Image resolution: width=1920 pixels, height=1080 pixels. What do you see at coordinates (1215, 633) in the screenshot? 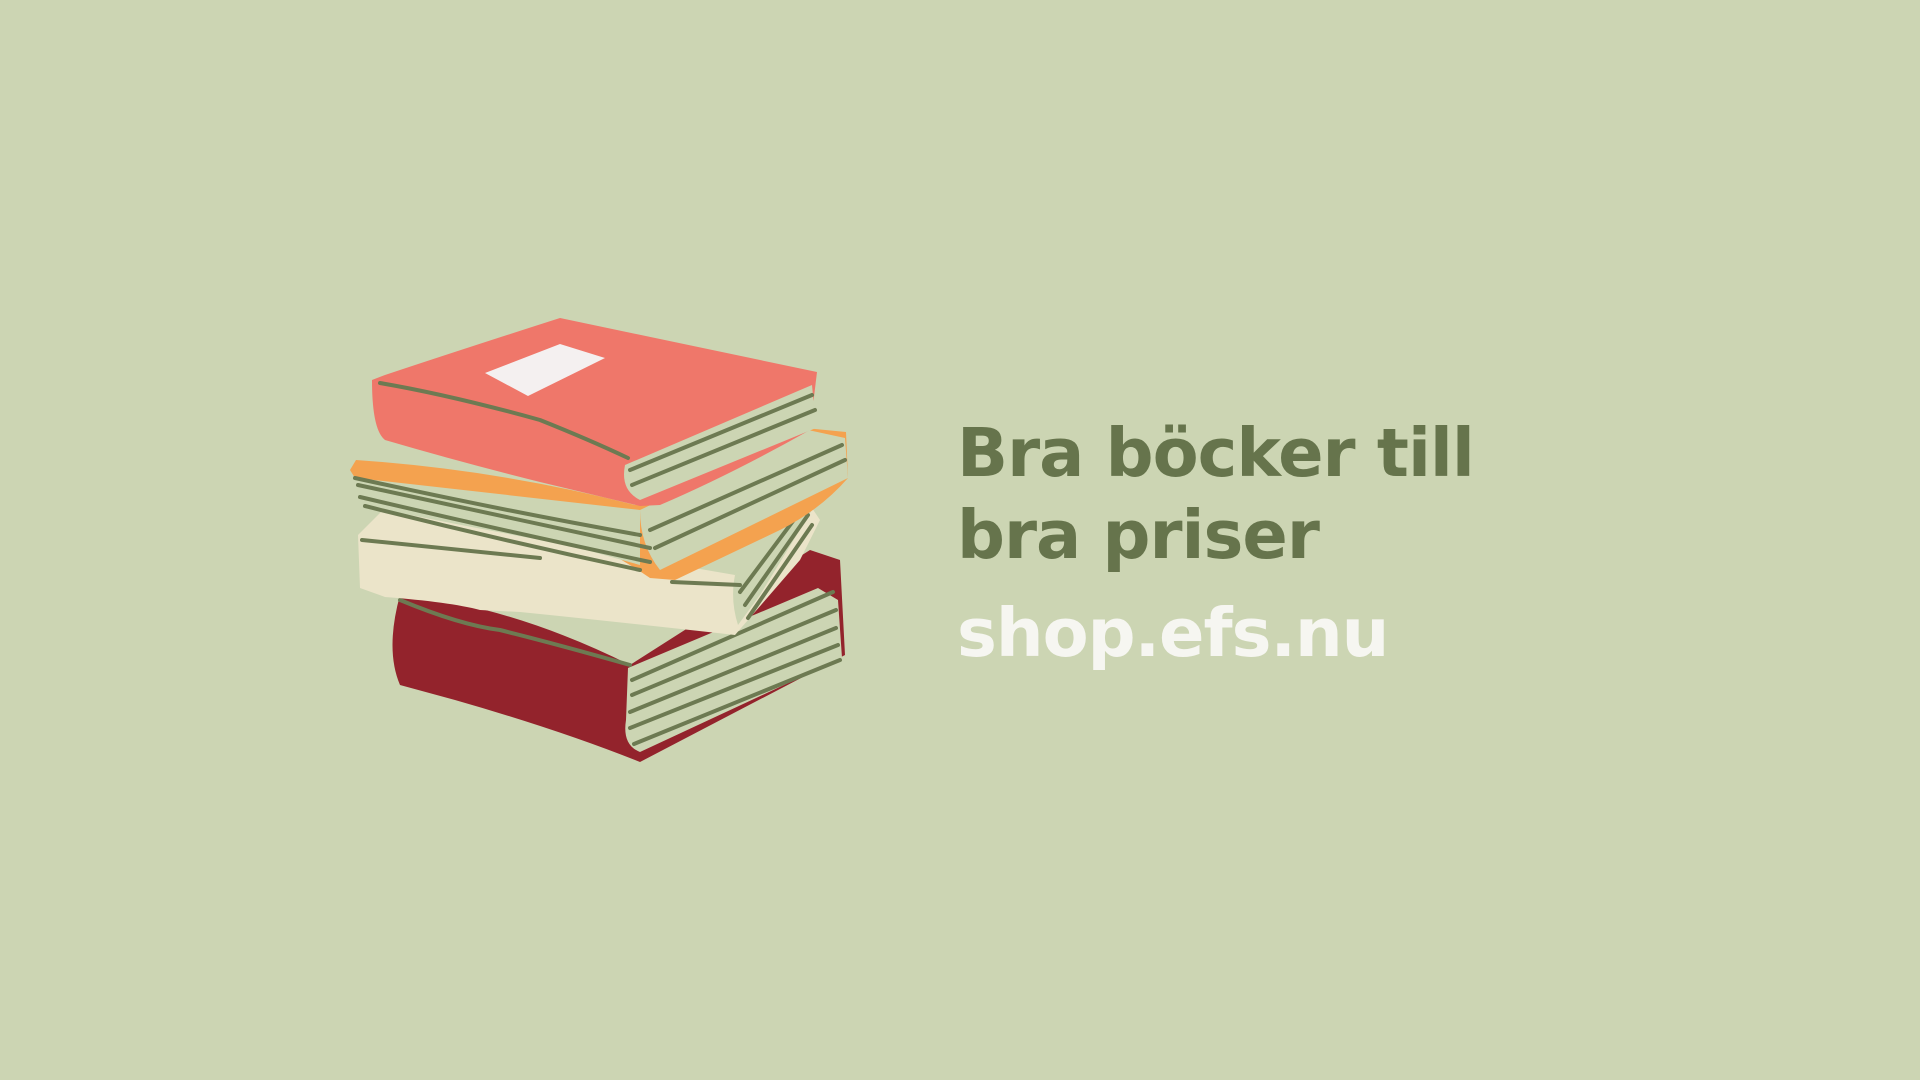
I see `shop-url: shop.efs.nu` at bounding box center [1215, 633].